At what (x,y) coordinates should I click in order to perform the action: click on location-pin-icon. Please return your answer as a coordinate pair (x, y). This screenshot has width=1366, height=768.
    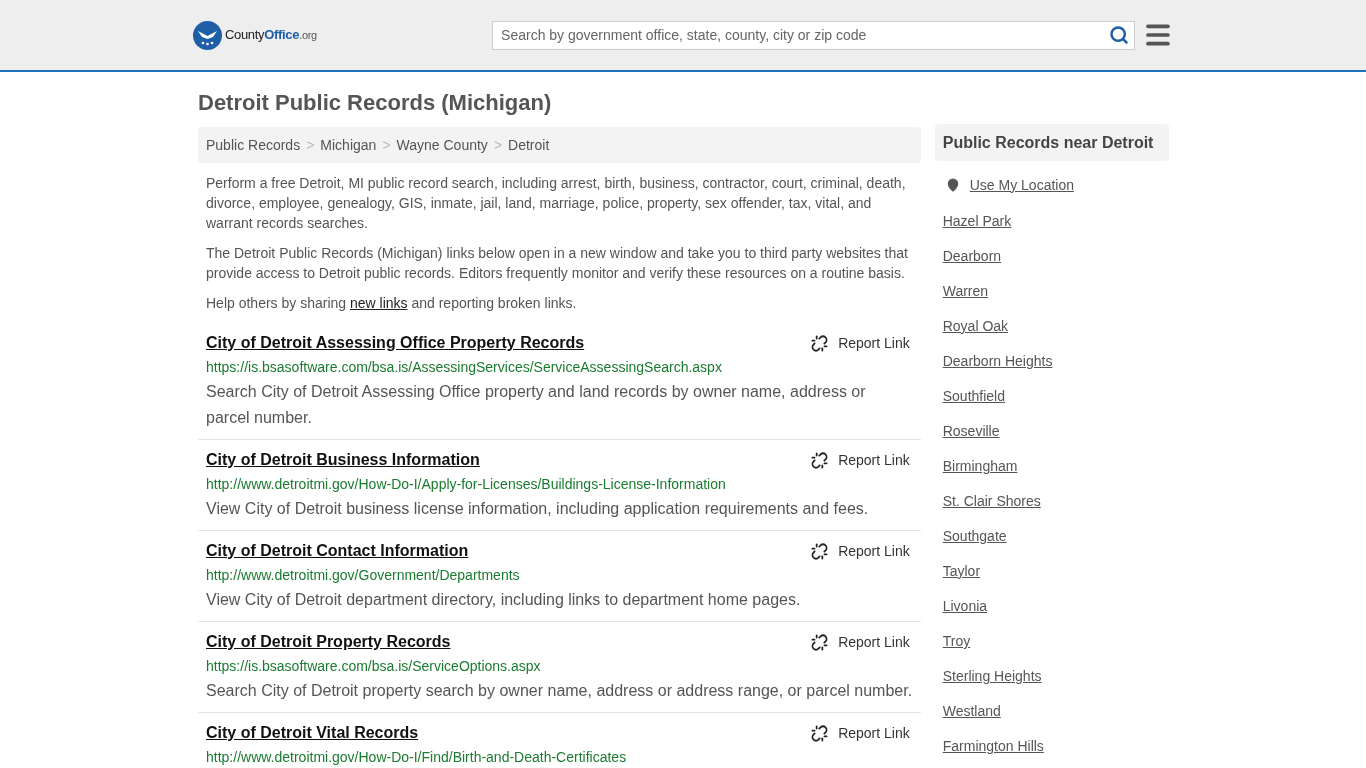
    Looking at the image, I should click on (952, 185).